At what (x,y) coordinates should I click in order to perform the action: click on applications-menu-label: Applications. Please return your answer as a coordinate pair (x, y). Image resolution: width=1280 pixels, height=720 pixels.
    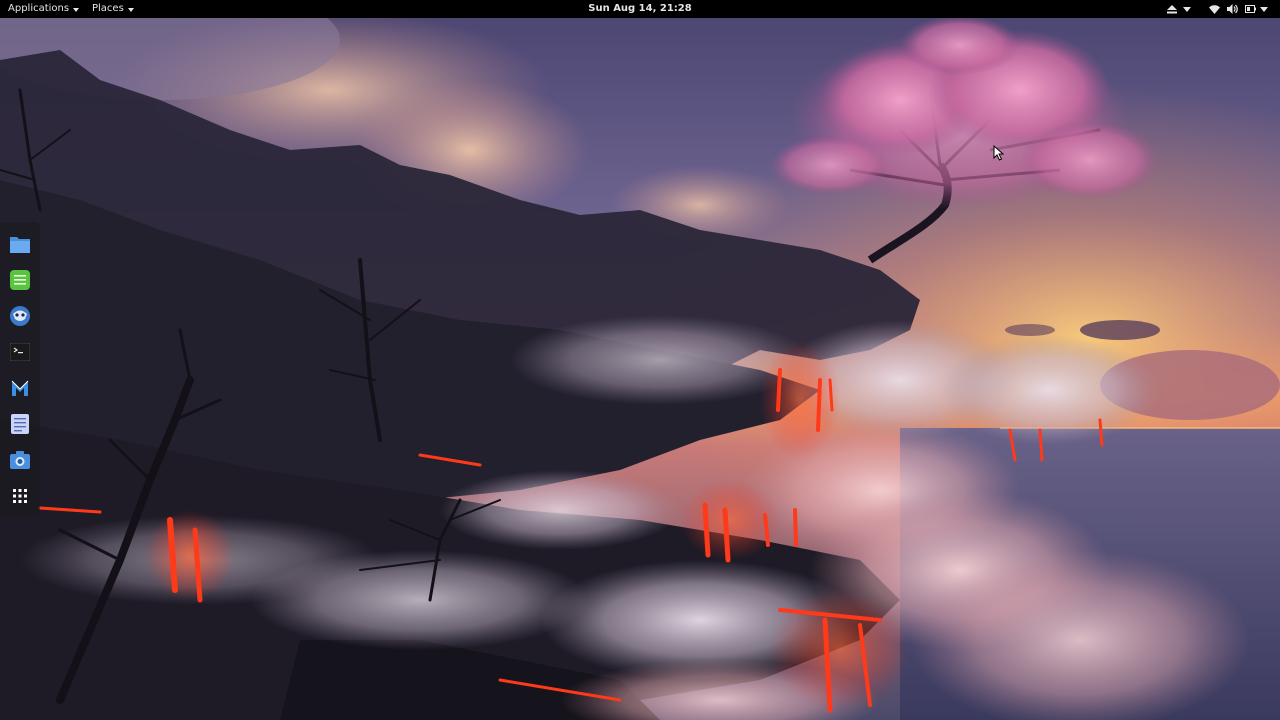
    Looking at the image, I should click on (39, 8).